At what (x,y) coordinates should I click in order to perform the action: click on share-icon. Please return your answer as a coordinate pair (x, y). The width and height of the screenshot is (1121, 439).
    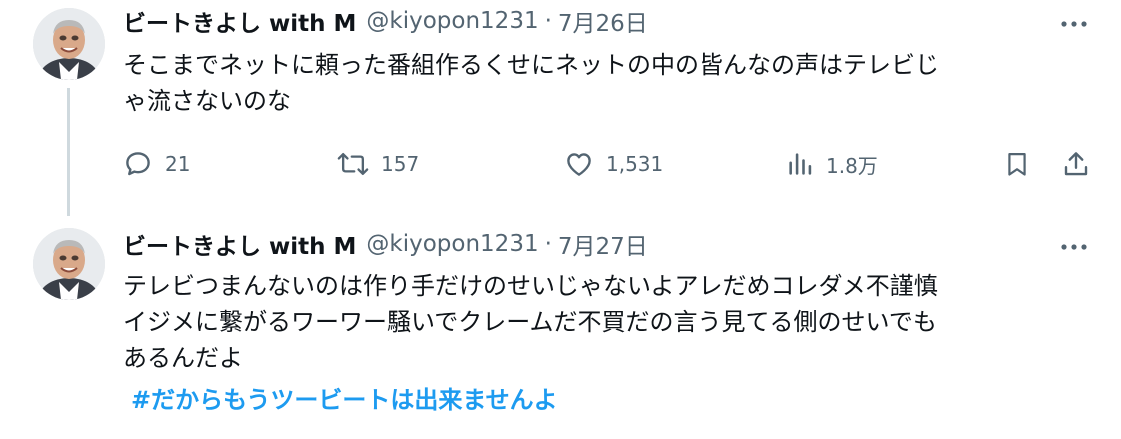
    Looking at the image, I should click on (1076, 164).